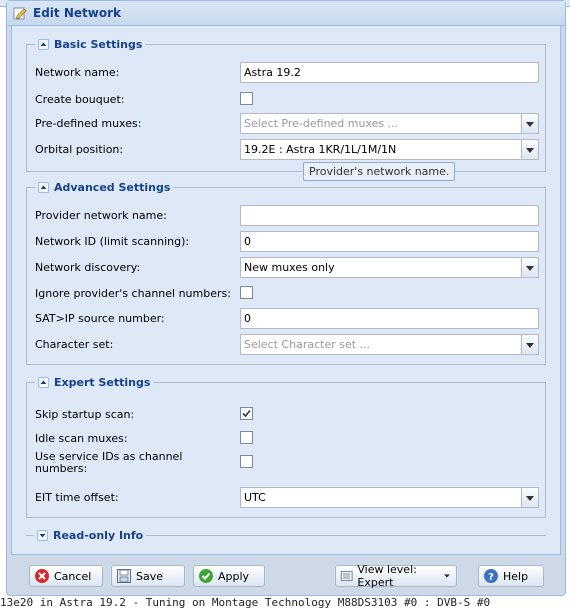 The height and width of the screenshot is (609, 570). Describe the element at coordinates (42, 576) in the screenshot. I see `cancel-icon` at that location.